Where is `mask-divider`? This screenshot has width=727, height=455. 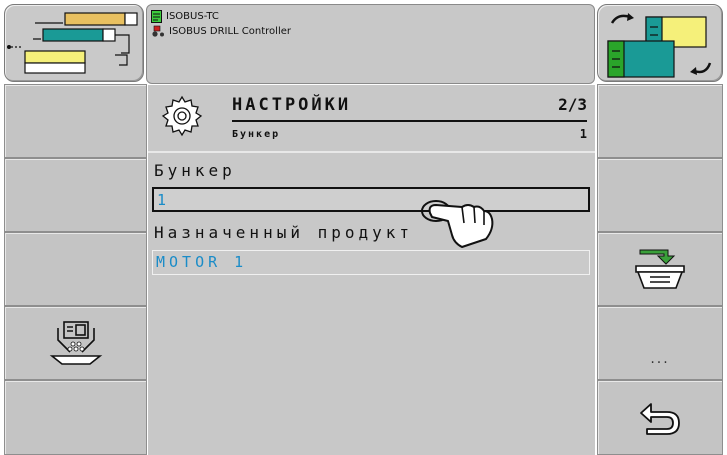 mask-divider is located at coordinates (371, 152).